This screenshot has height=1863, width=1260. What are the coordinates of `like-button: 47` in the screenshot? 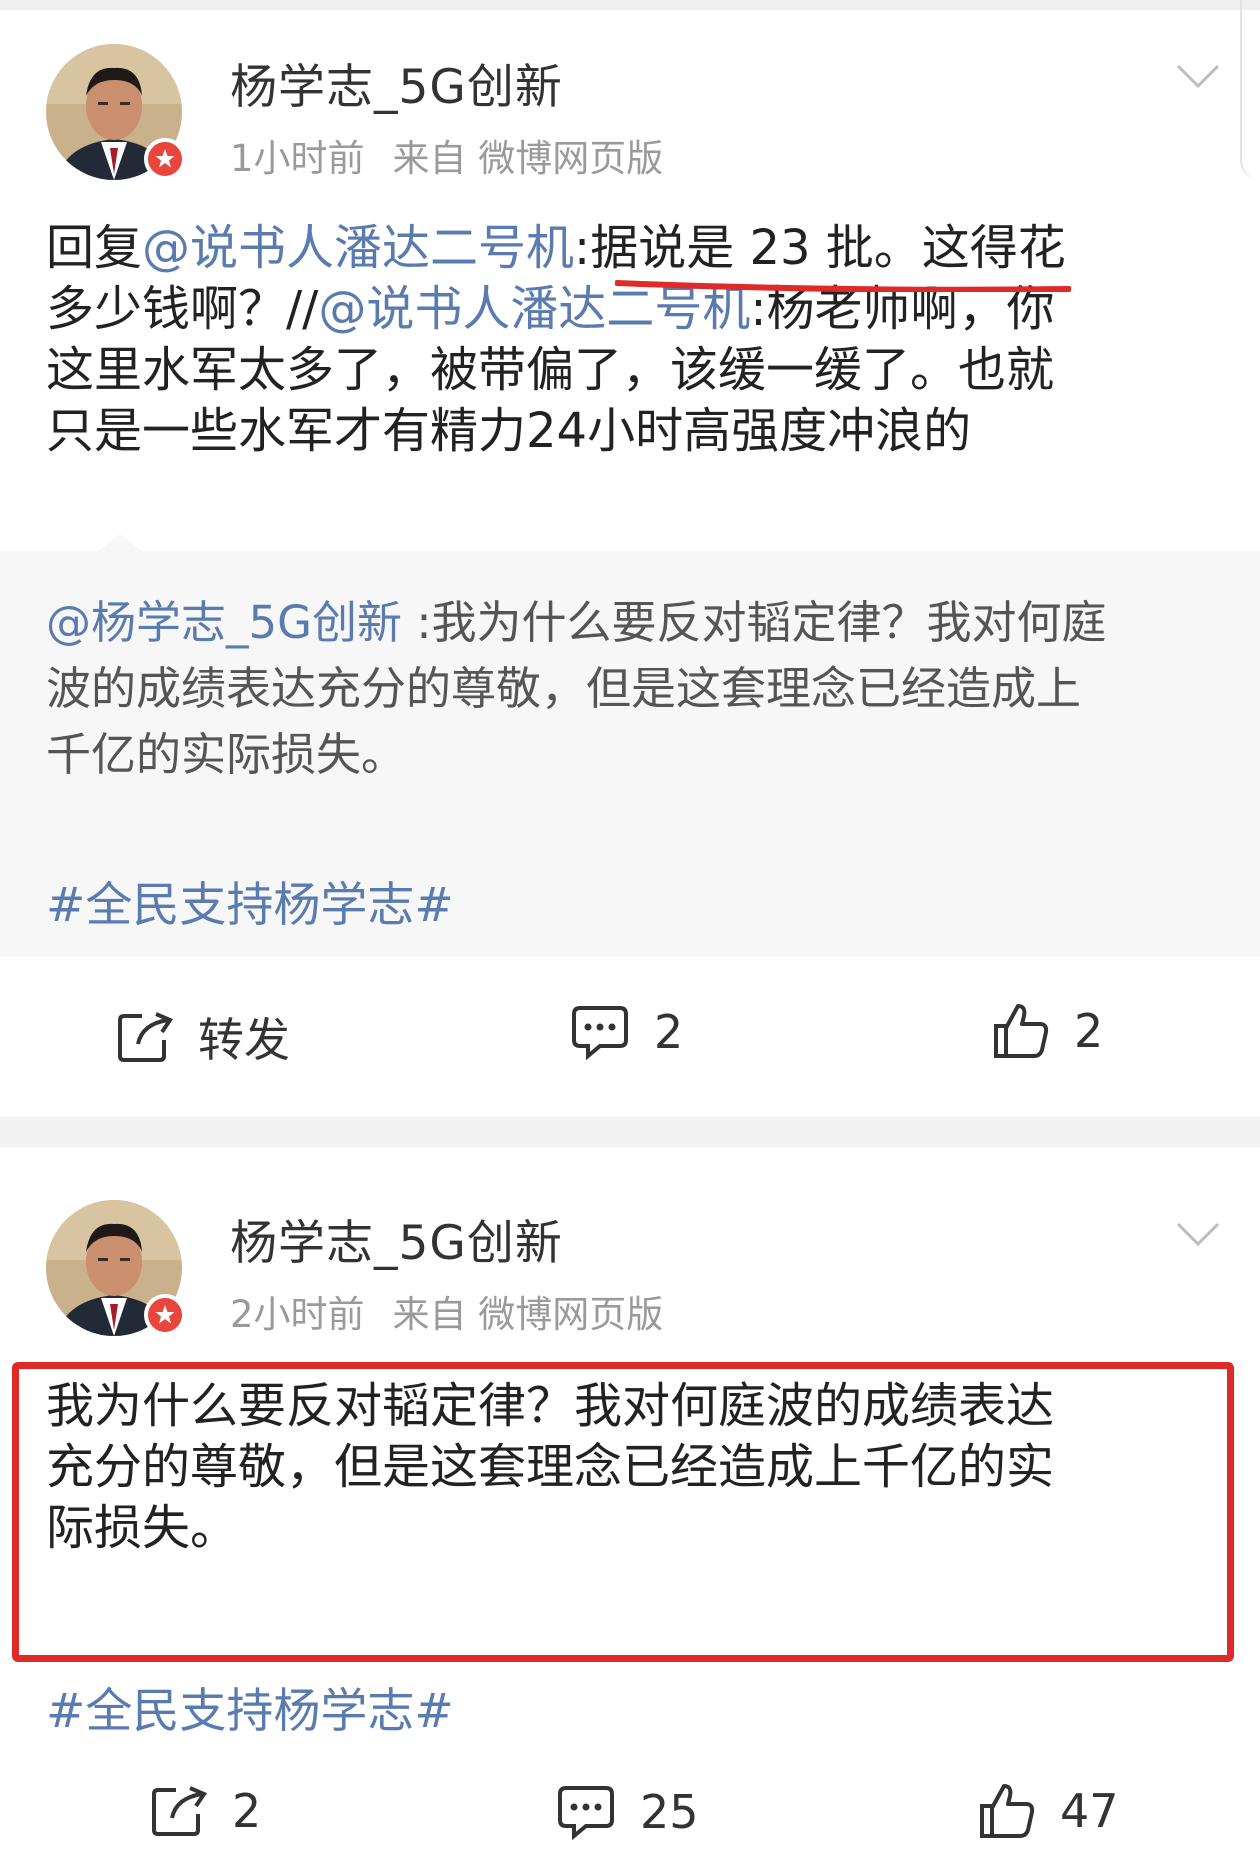 It's located at (1048, 1811).